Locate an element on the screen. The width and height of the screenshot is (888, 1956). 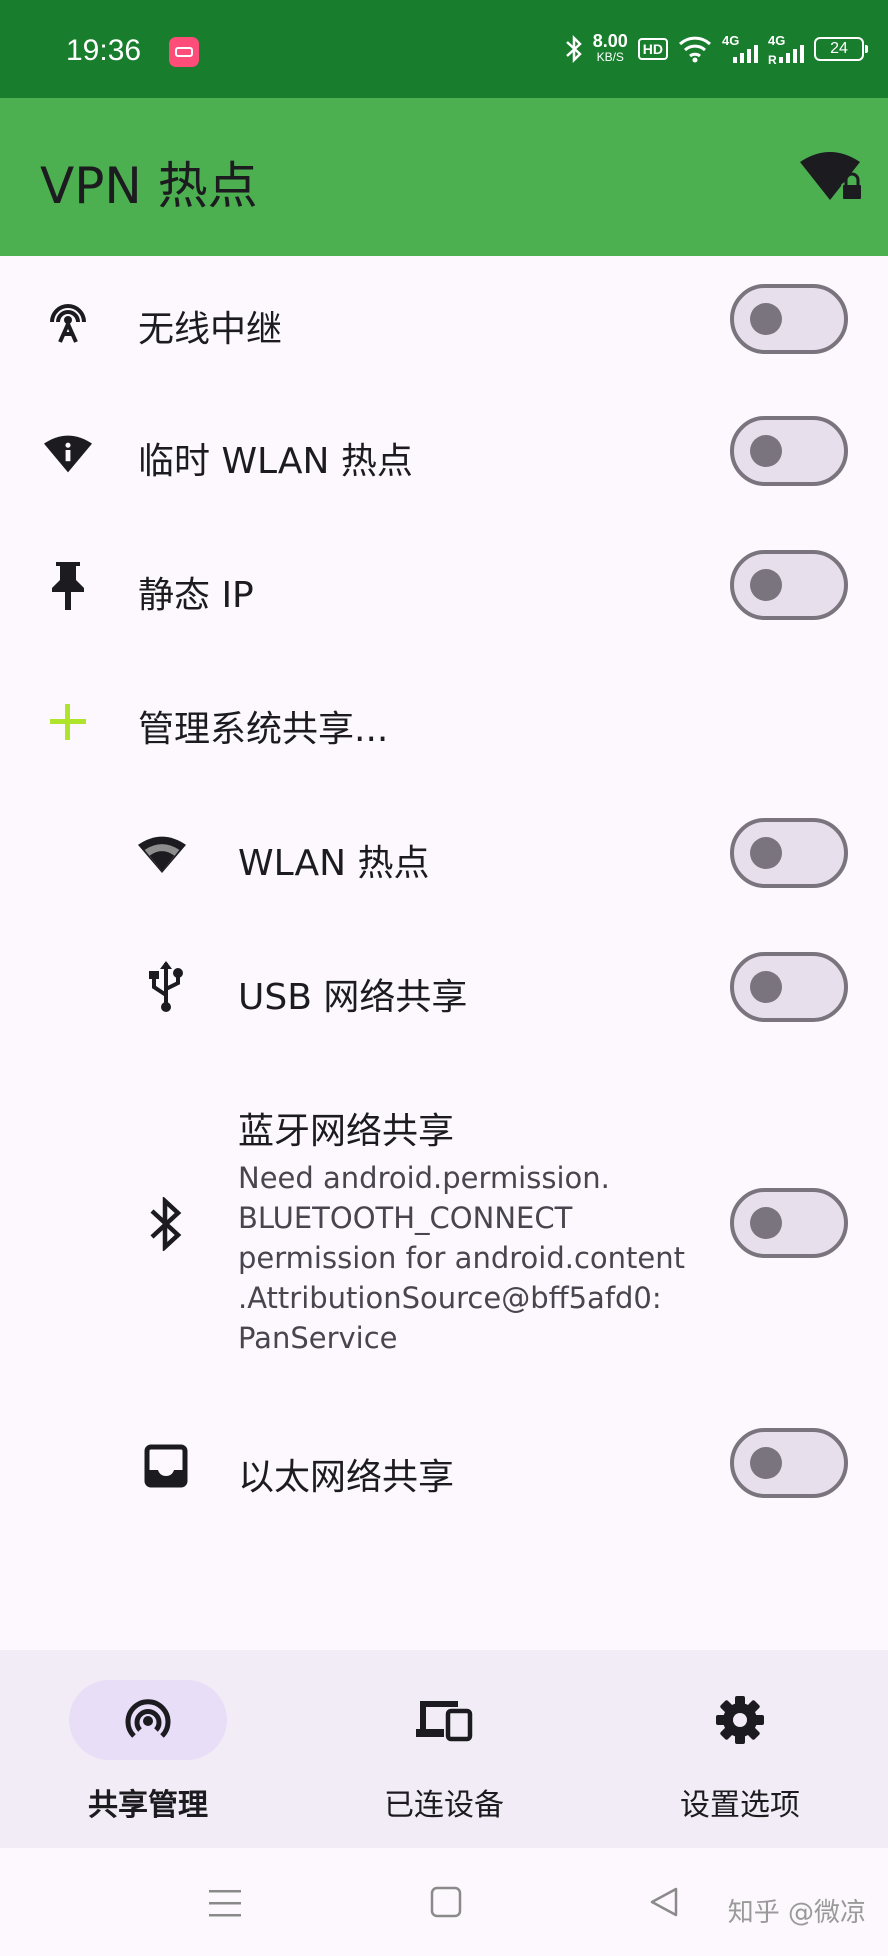
nav-label: 已连设备 is located at coordinates (444, 1805).